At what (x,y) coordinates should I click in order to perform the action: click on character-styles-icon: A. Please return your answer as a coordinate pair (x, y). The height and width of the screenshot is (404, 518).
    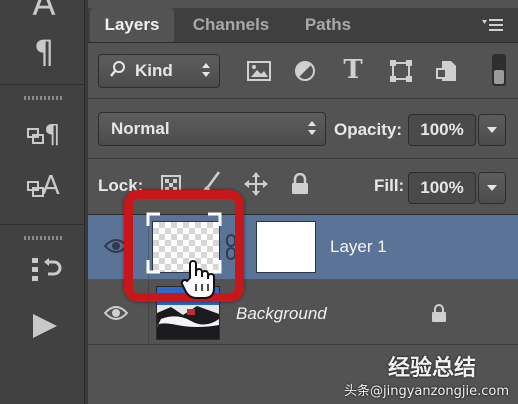
    Looking at the image, I should click on (44, 184).